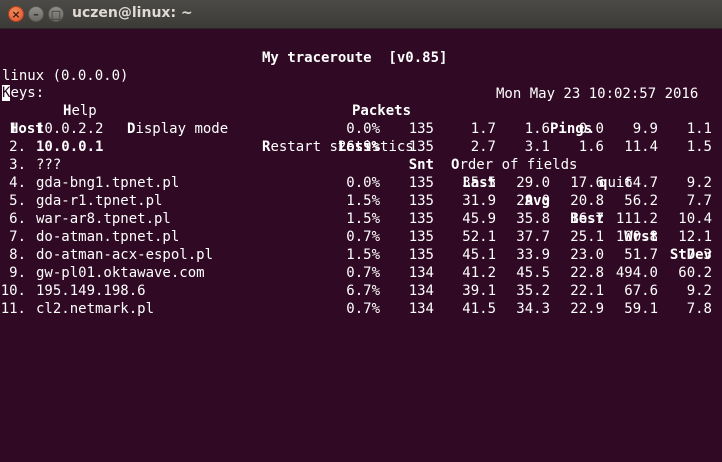 Image resolution: width=722 pixels, height=462 pixels. Describe the element at coordinates (587, 255) in the screenshot. I see `hop-best: 23.0` at that location.